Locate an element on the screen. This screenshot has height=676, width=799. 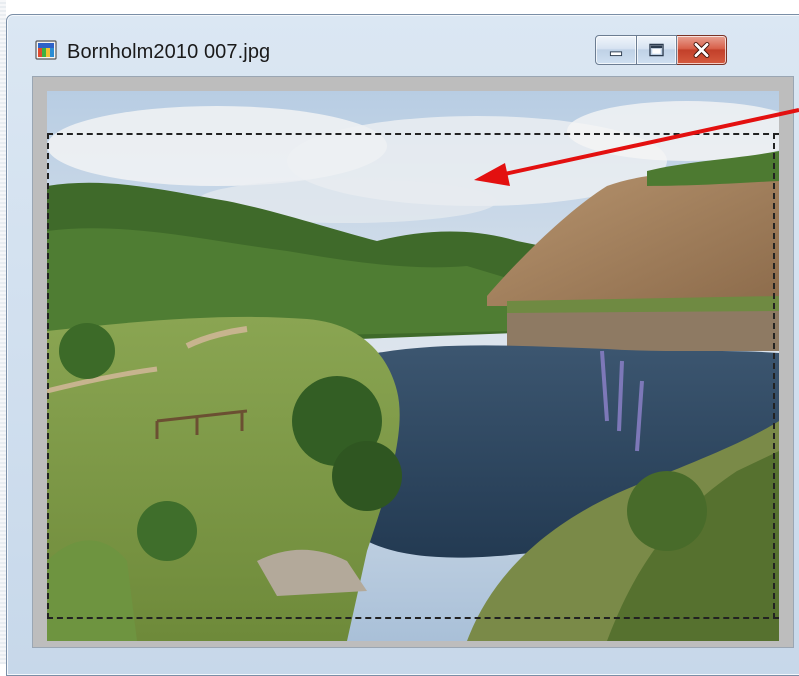
crop-selection-bottom is located at coordinates (413, 618).